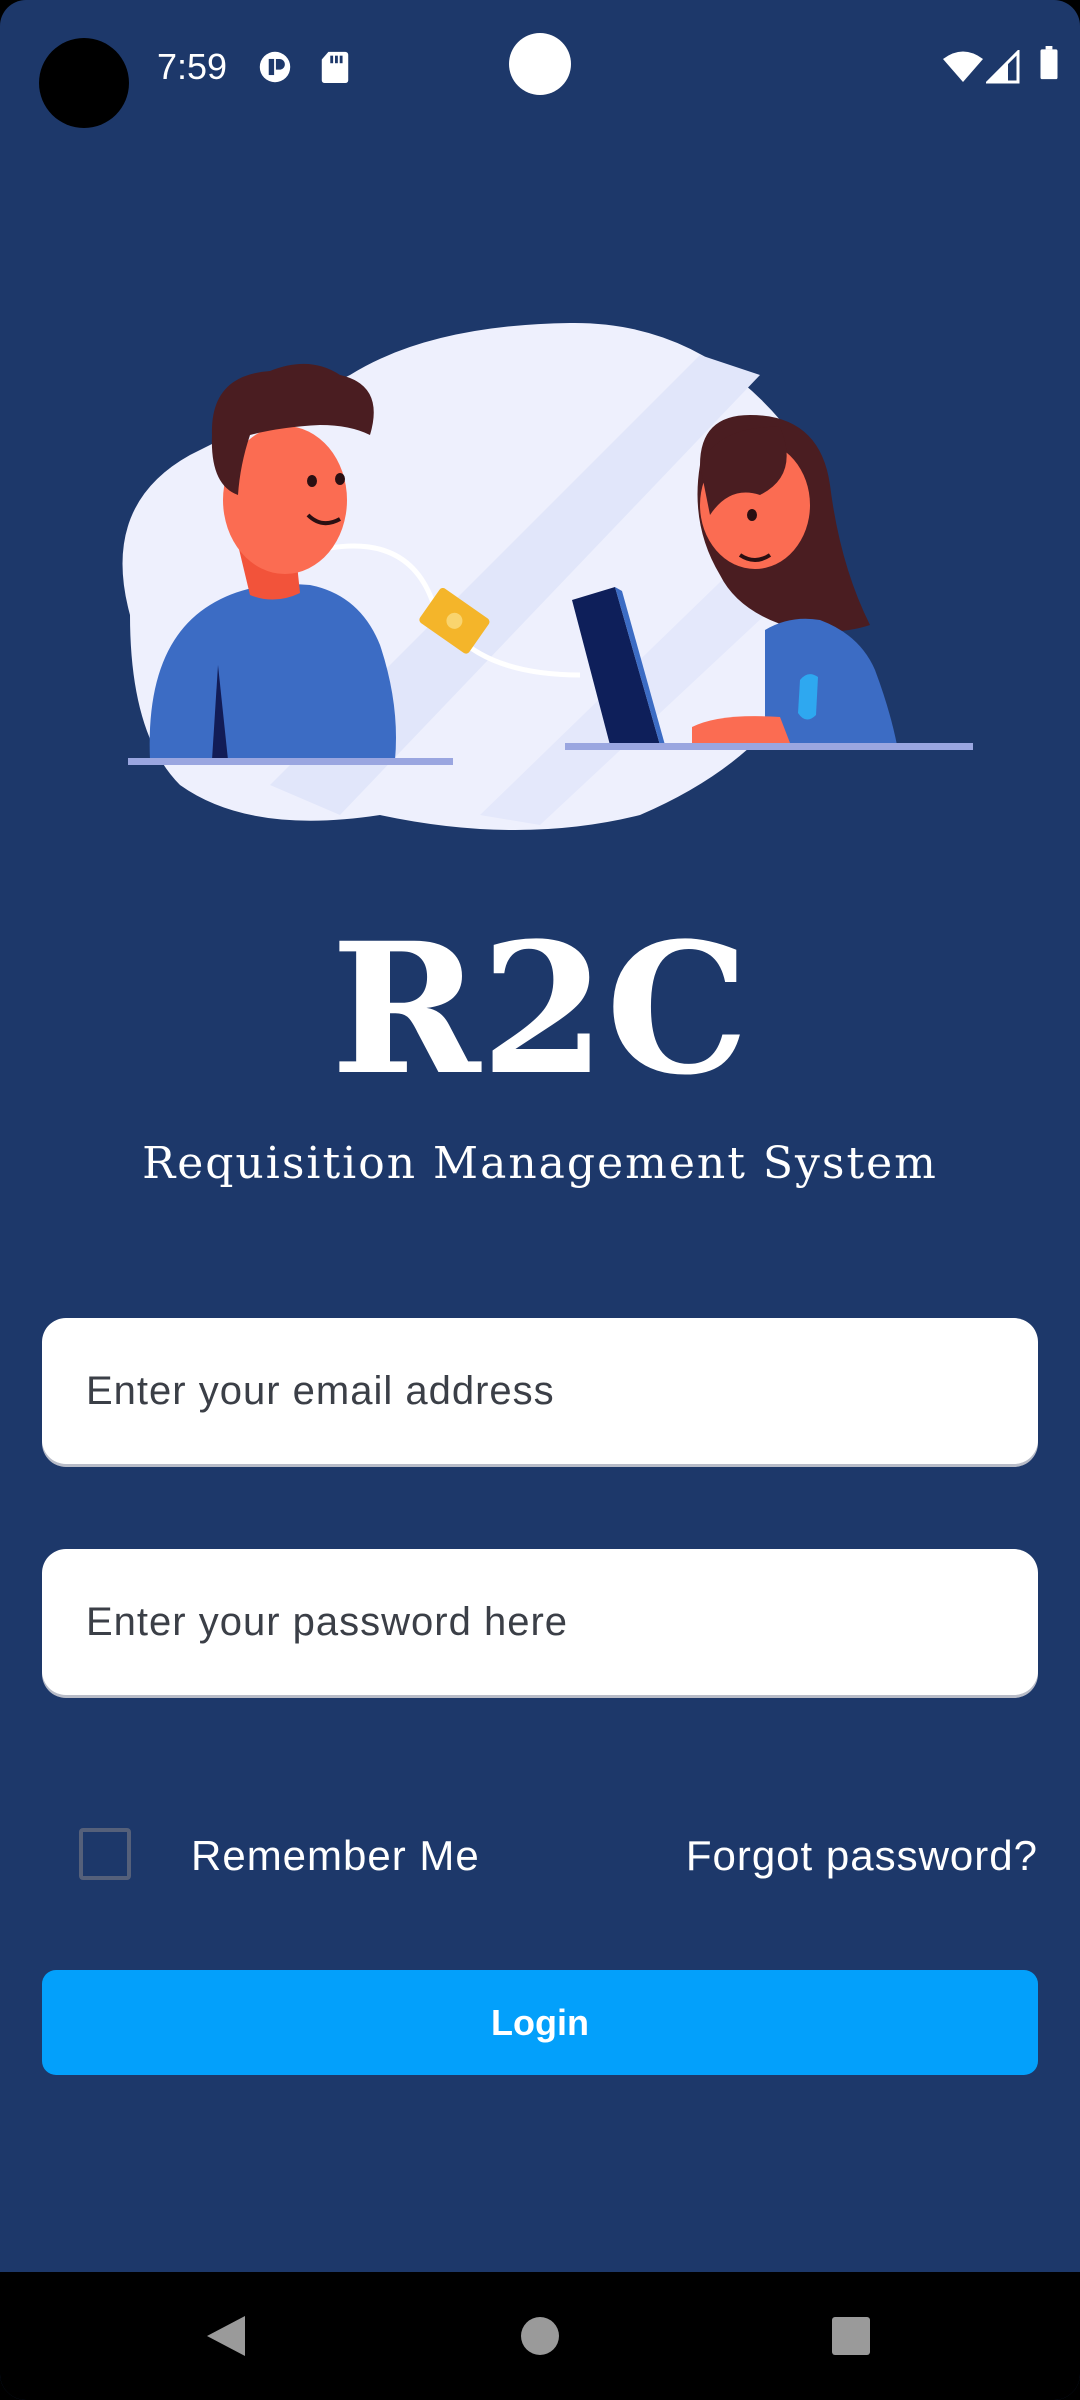  I want to click on app-subtitle: Requisition Management System, so click(540, 1163).